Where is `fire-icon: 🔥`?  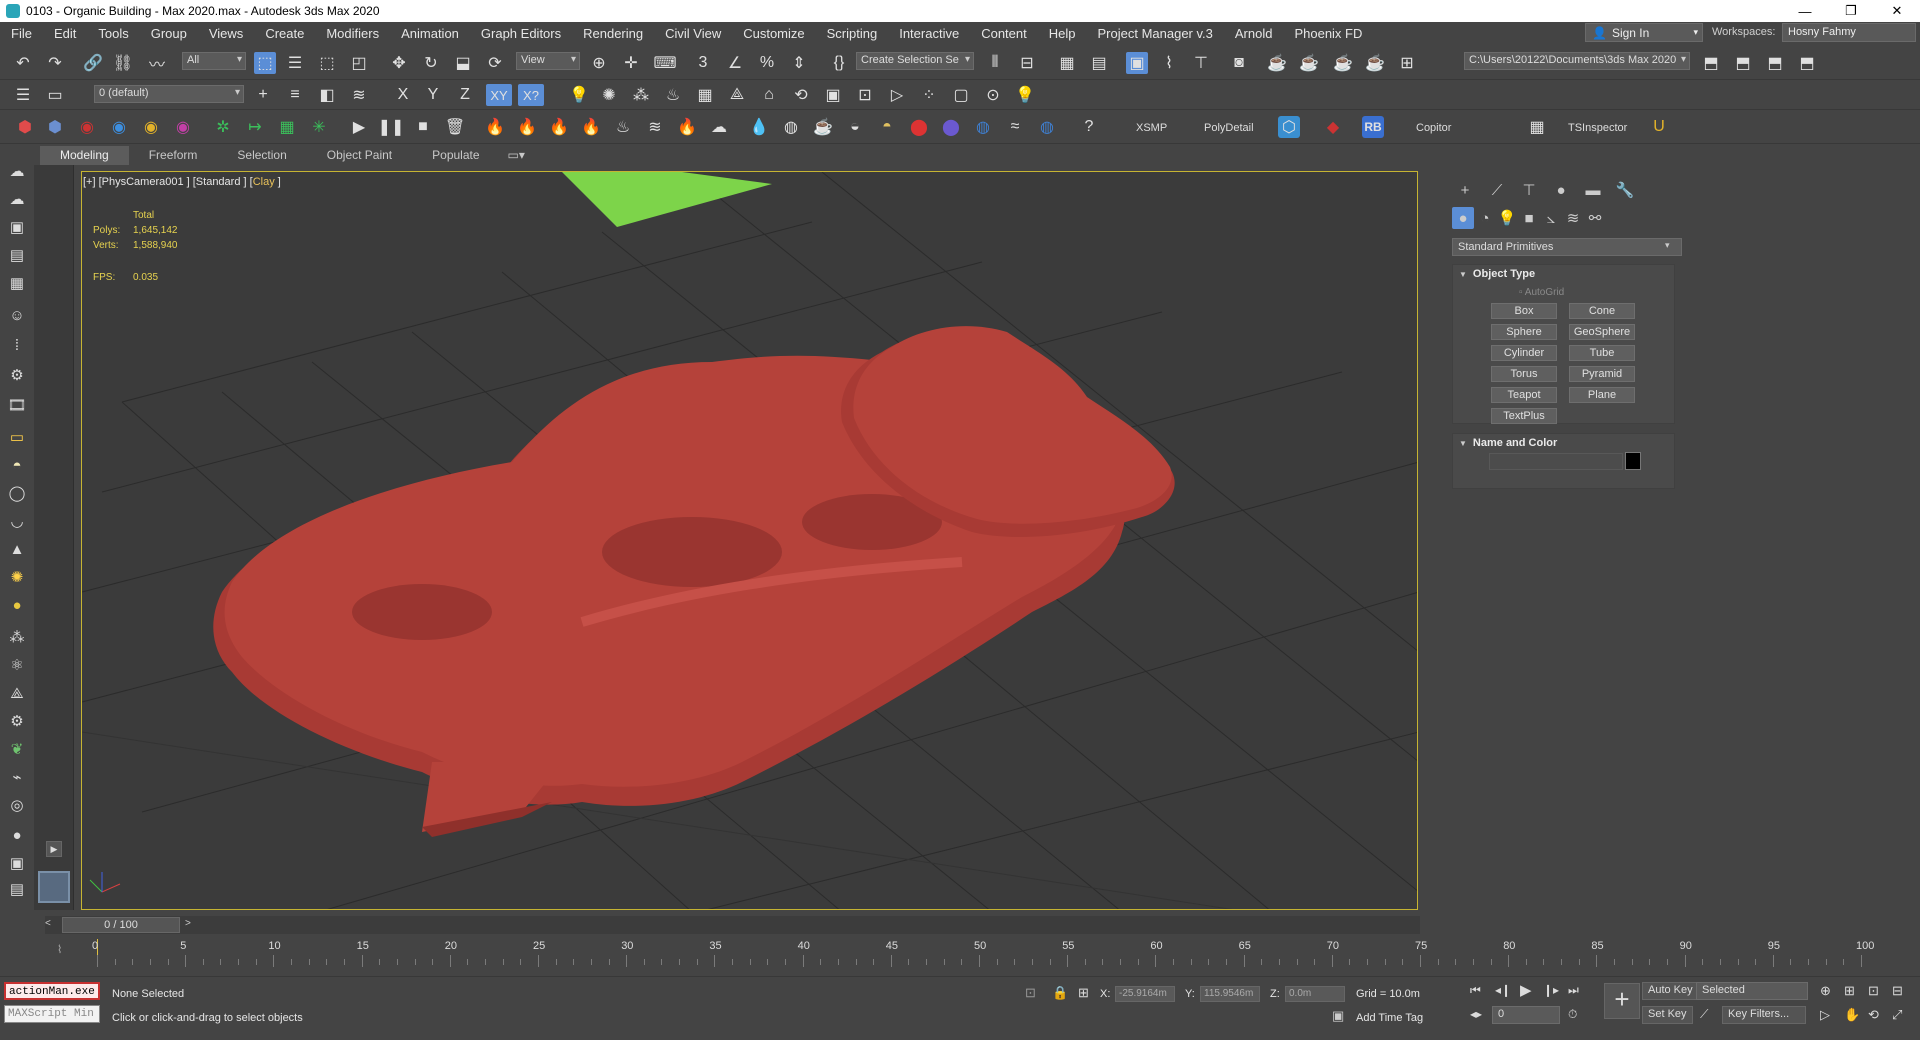
fire-icon: 🔥 is located at coordinates (495, 127).